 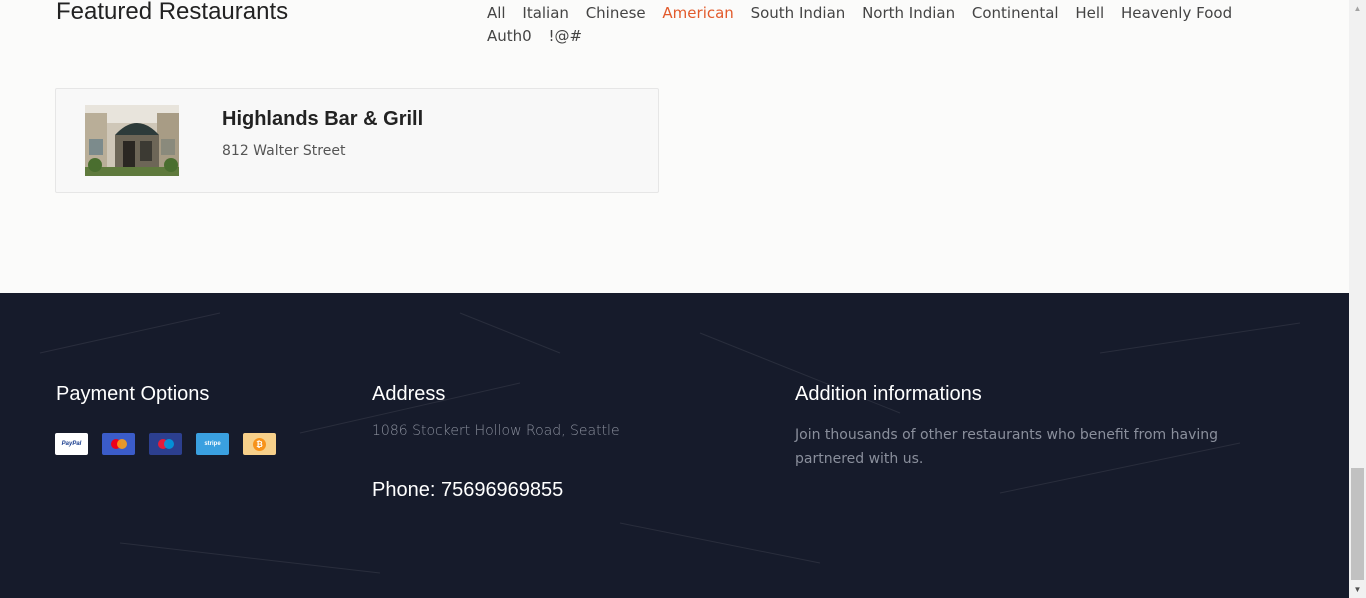 I want to click on payment-options-title: Payment Options, so click(x=133, y=394).